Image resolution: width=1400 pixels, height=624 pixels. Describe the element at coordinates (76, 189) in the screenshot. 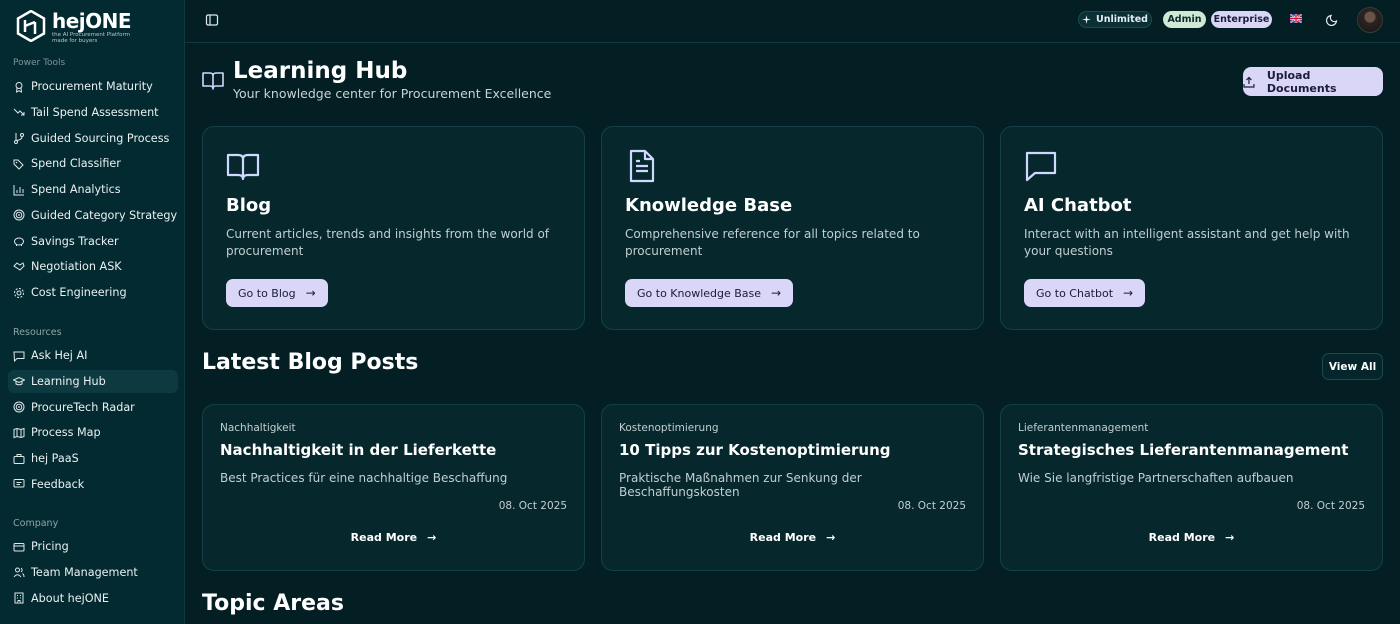

I see `sidebar-item-label: Spend Analytics` at that location.